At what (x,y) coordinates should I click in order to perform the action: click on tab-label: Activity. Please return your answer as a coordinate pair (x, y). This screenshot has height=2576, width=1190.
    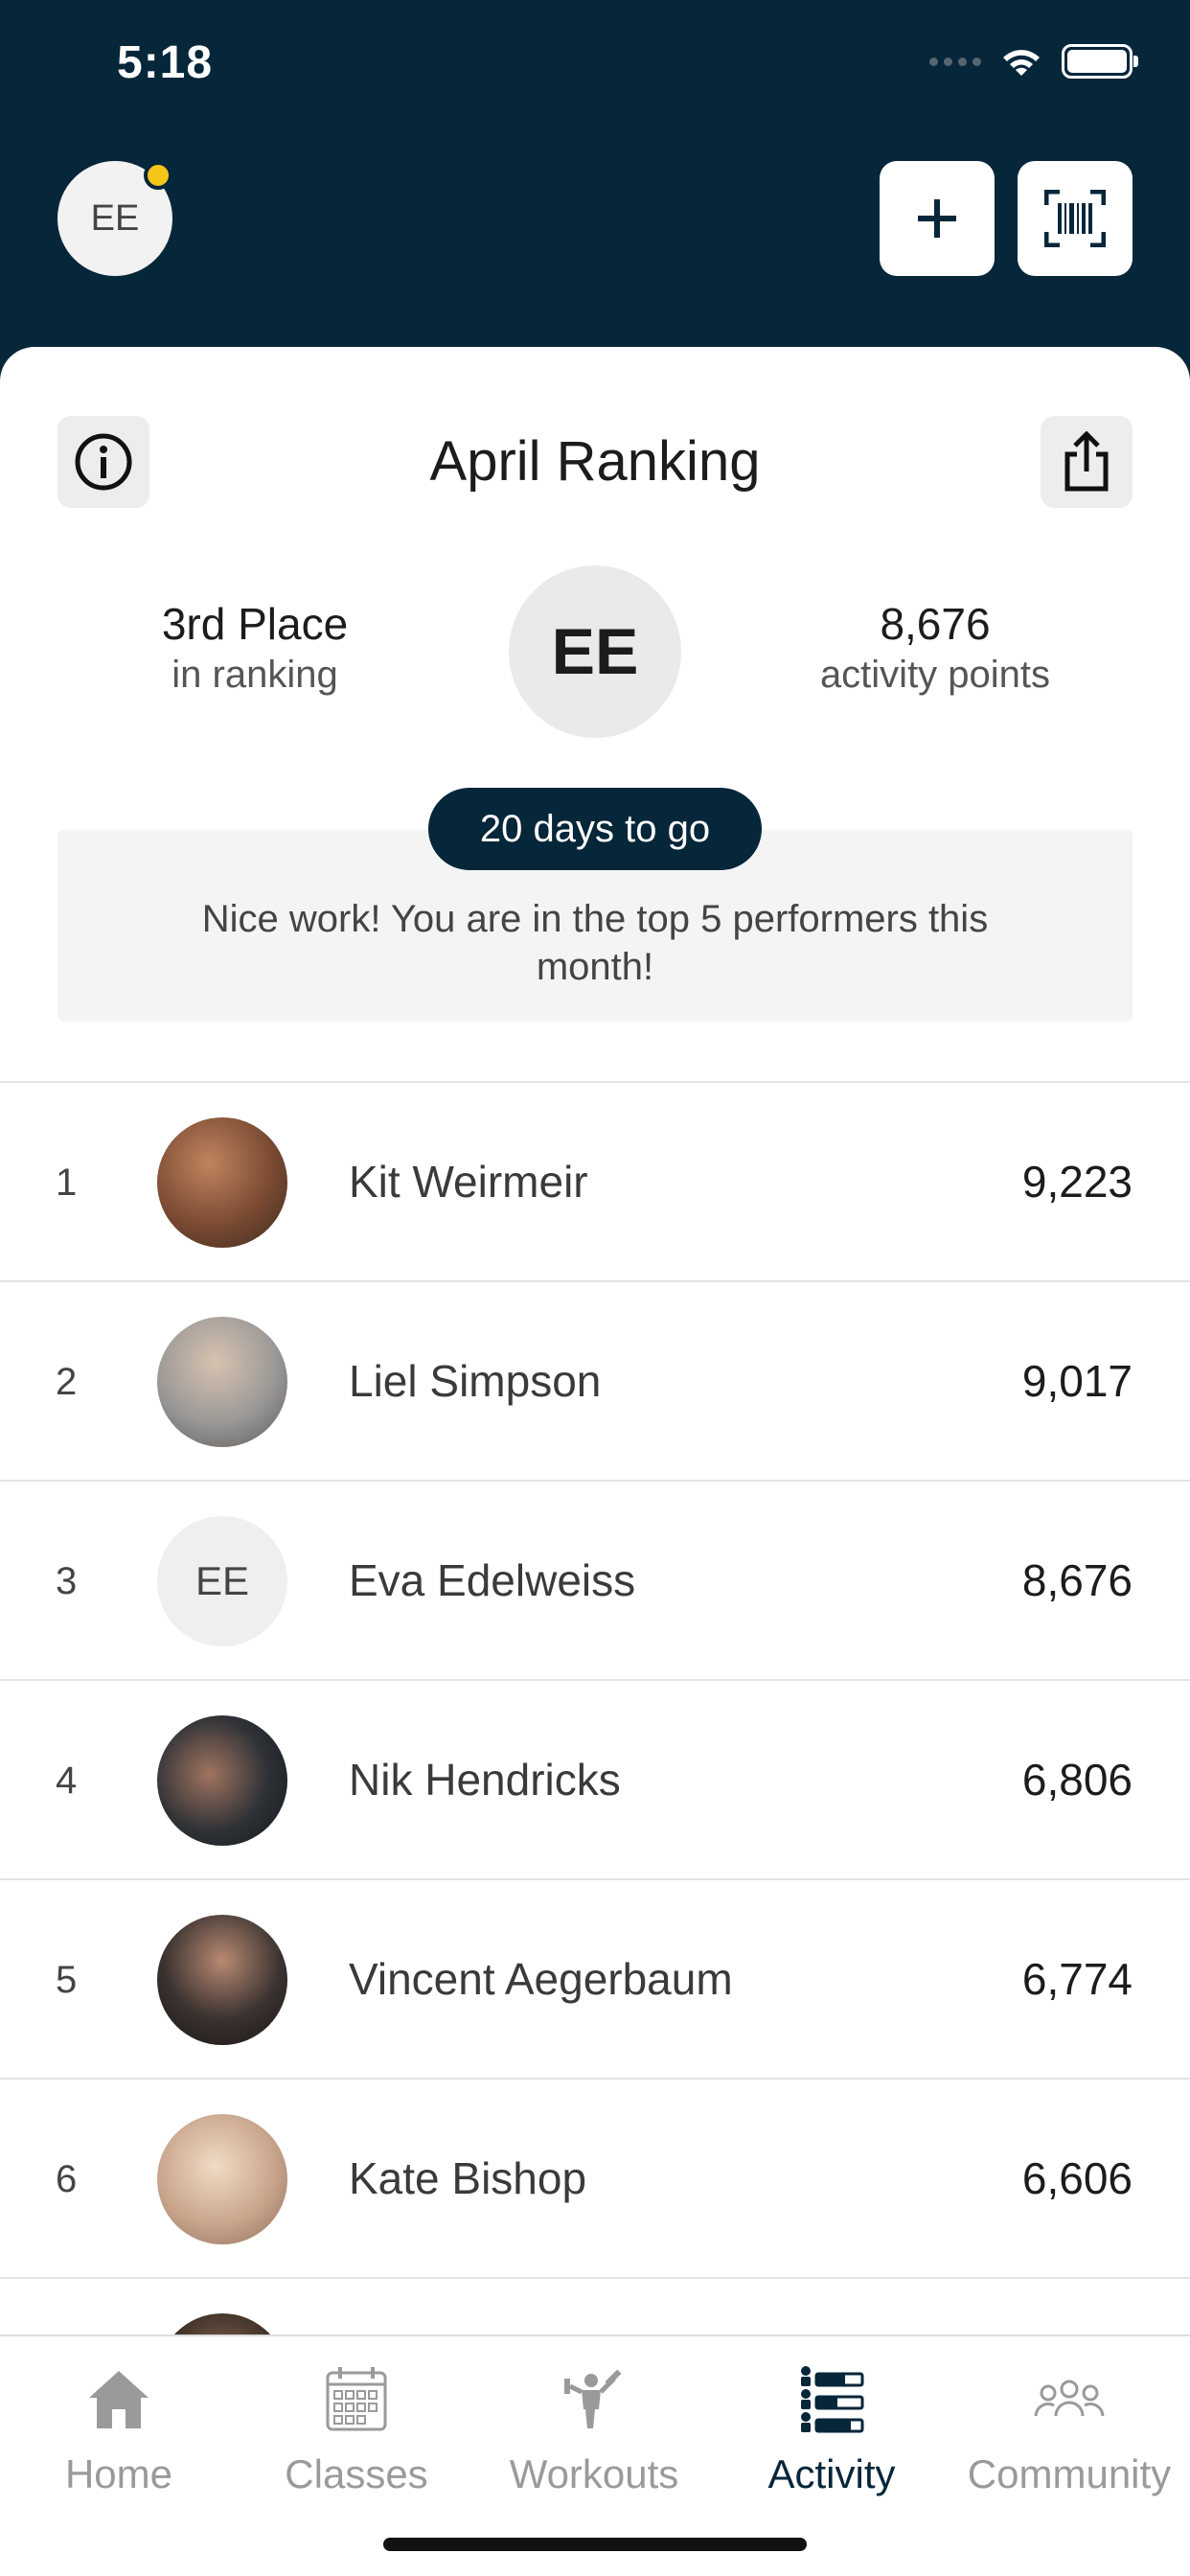
    Looking at the image, I should click on (832, 2473).